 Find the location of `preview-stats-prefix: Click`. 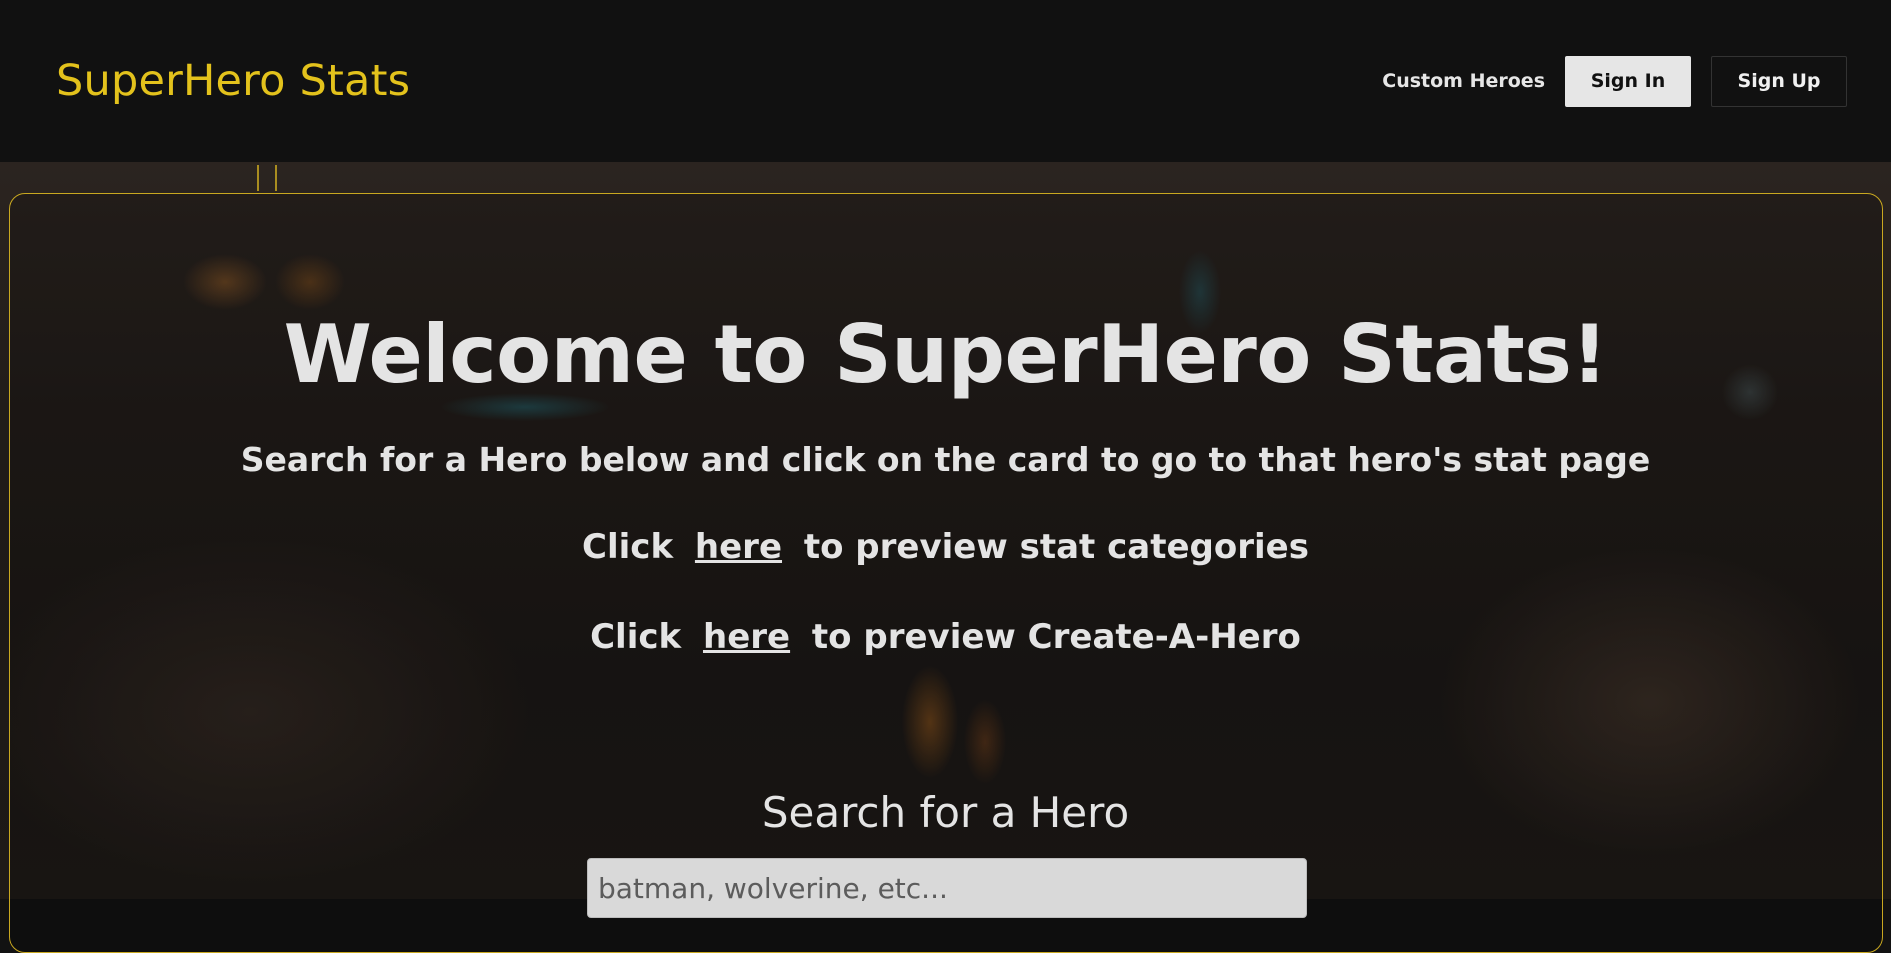

preview-stats-prefix: Click is located at coordinates (628, 547).